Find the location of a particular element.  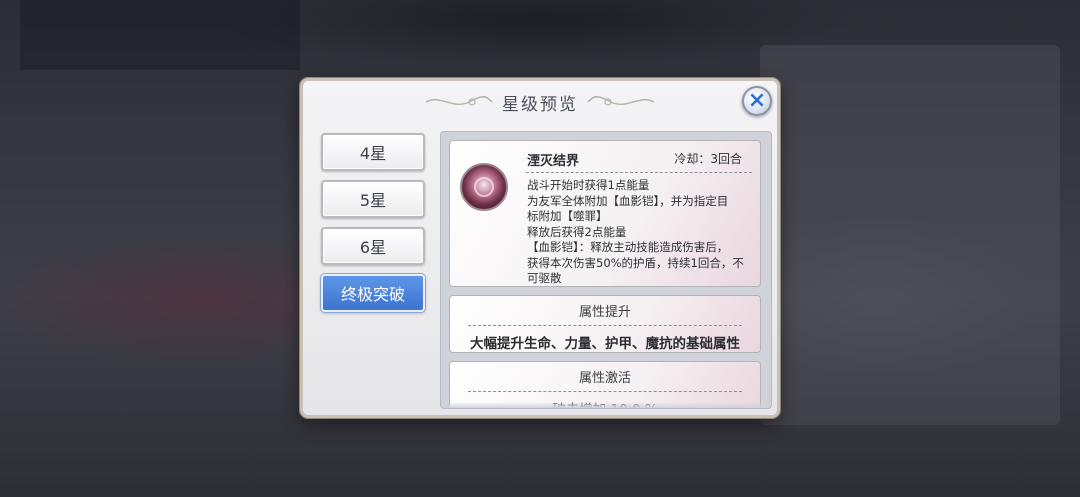

skill-cooldown: 冷却：3回合 is located at coordinates (708, 159).